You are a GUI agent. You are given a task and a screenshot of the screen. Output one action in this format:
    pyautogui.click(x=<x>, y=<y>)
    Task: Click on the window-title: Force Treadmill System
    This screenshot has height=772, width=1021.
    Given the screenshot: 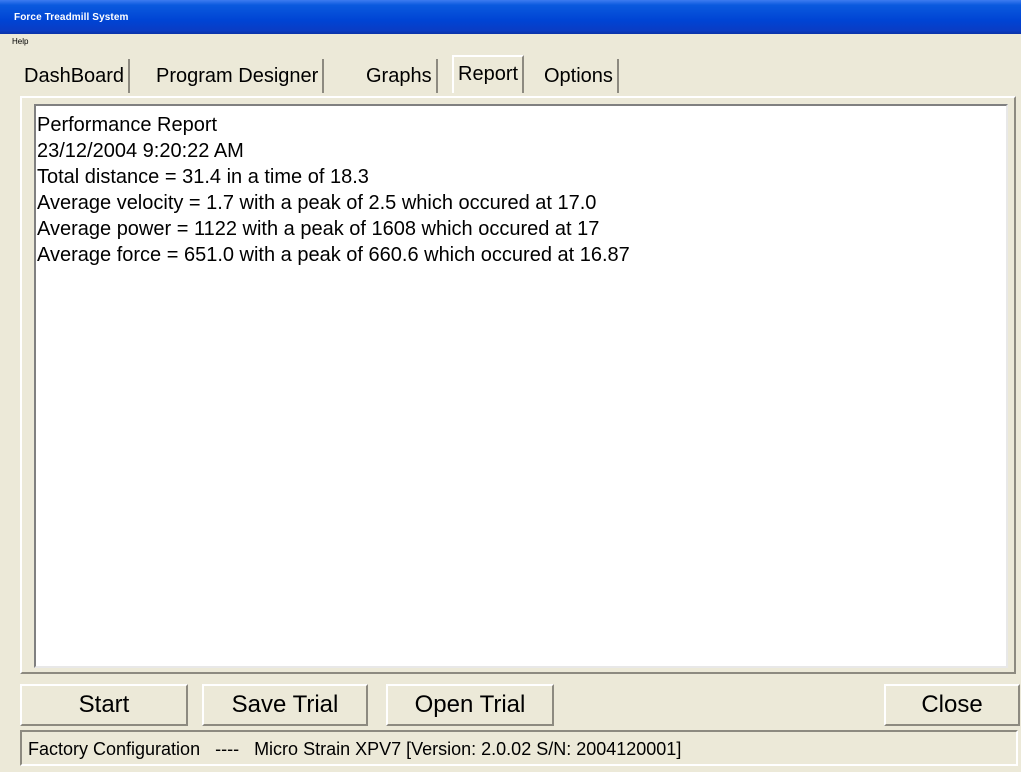 What is the action you would take?
    pyautogui.click(x=71, y=17)
    